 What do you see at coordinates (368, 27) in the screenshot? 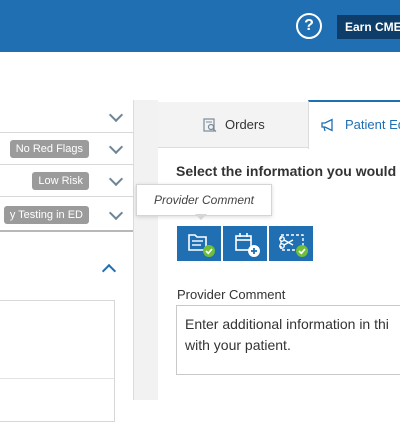
I see `earn-cme-button: Earn CME` at bounding box center [368, 27].